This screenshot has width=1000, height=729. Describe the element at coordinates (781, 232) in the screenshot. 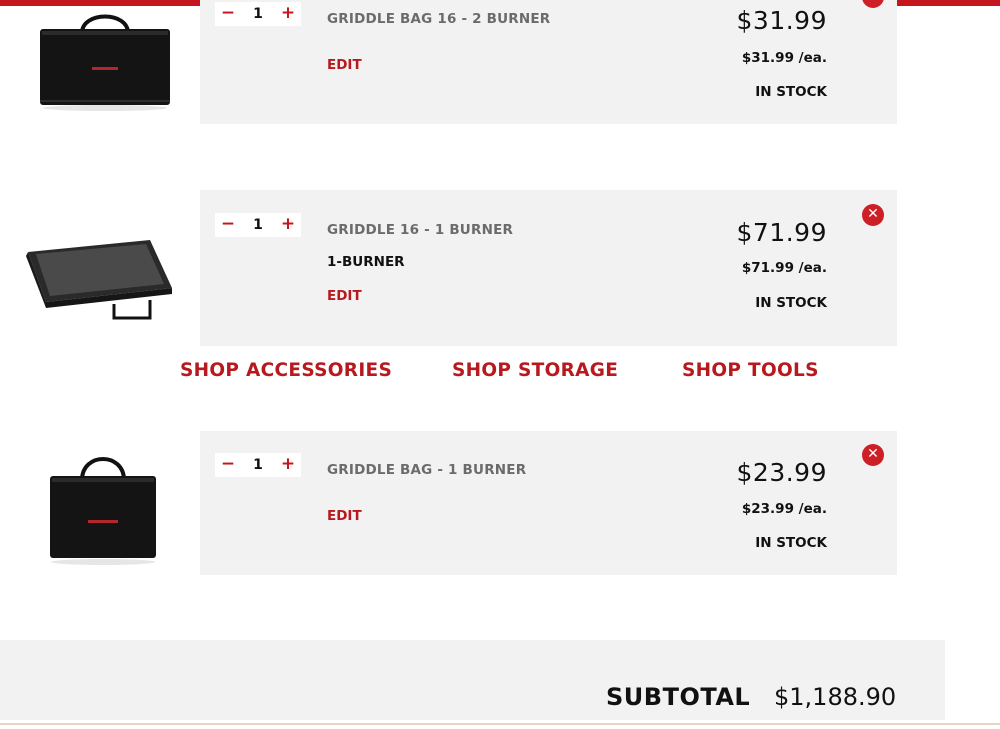

I see `line-price: $71.99` at that location.